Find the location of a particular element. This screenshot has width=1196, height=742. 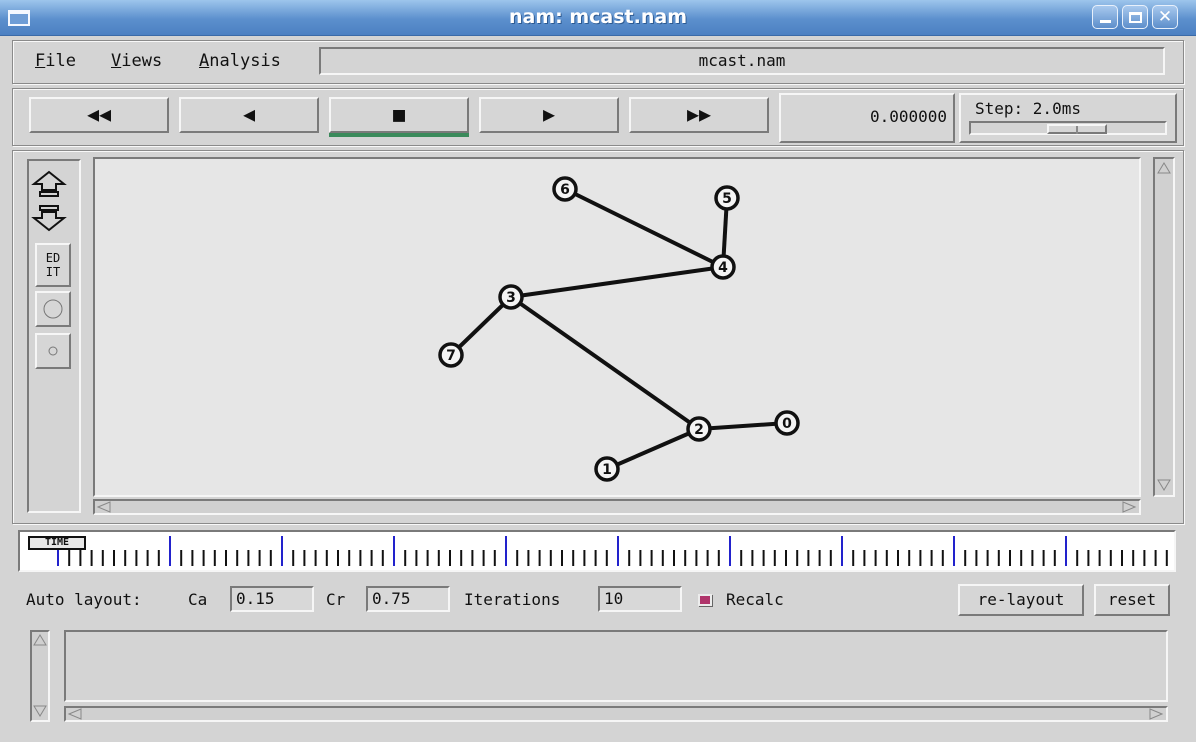

node-7: 7 is located at coordinates (451, 355).